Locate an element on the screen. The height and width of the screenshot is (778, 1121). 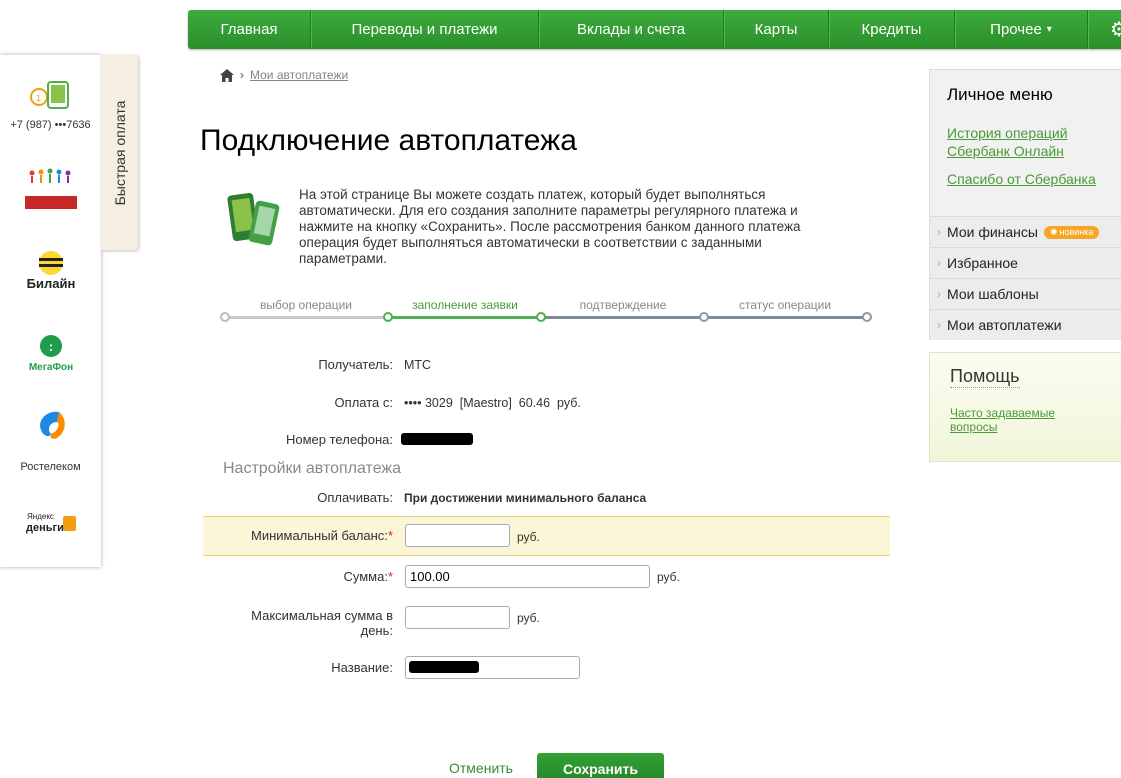
cancel-link: Отменить is located at coordinates (481, 768).